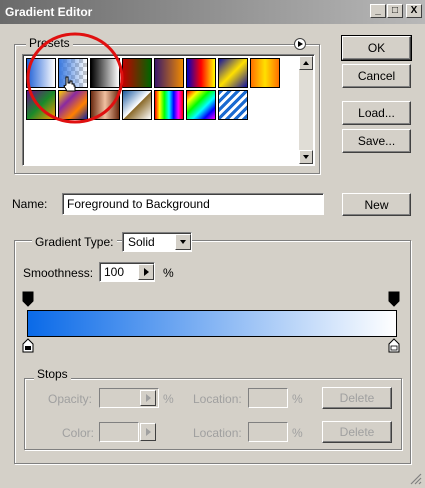  I want to click on hand-cursor-icon, so click(69, 84).